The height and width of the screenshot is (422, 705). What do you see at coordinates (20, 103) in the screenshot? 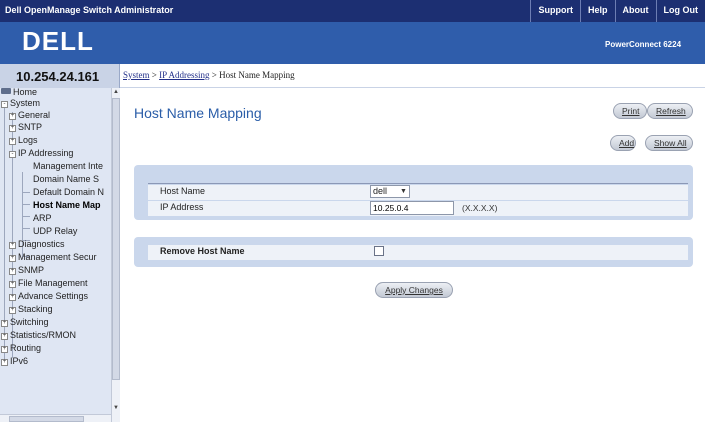
I see `tree-item-system: - System` at bounding box center [20, 103].